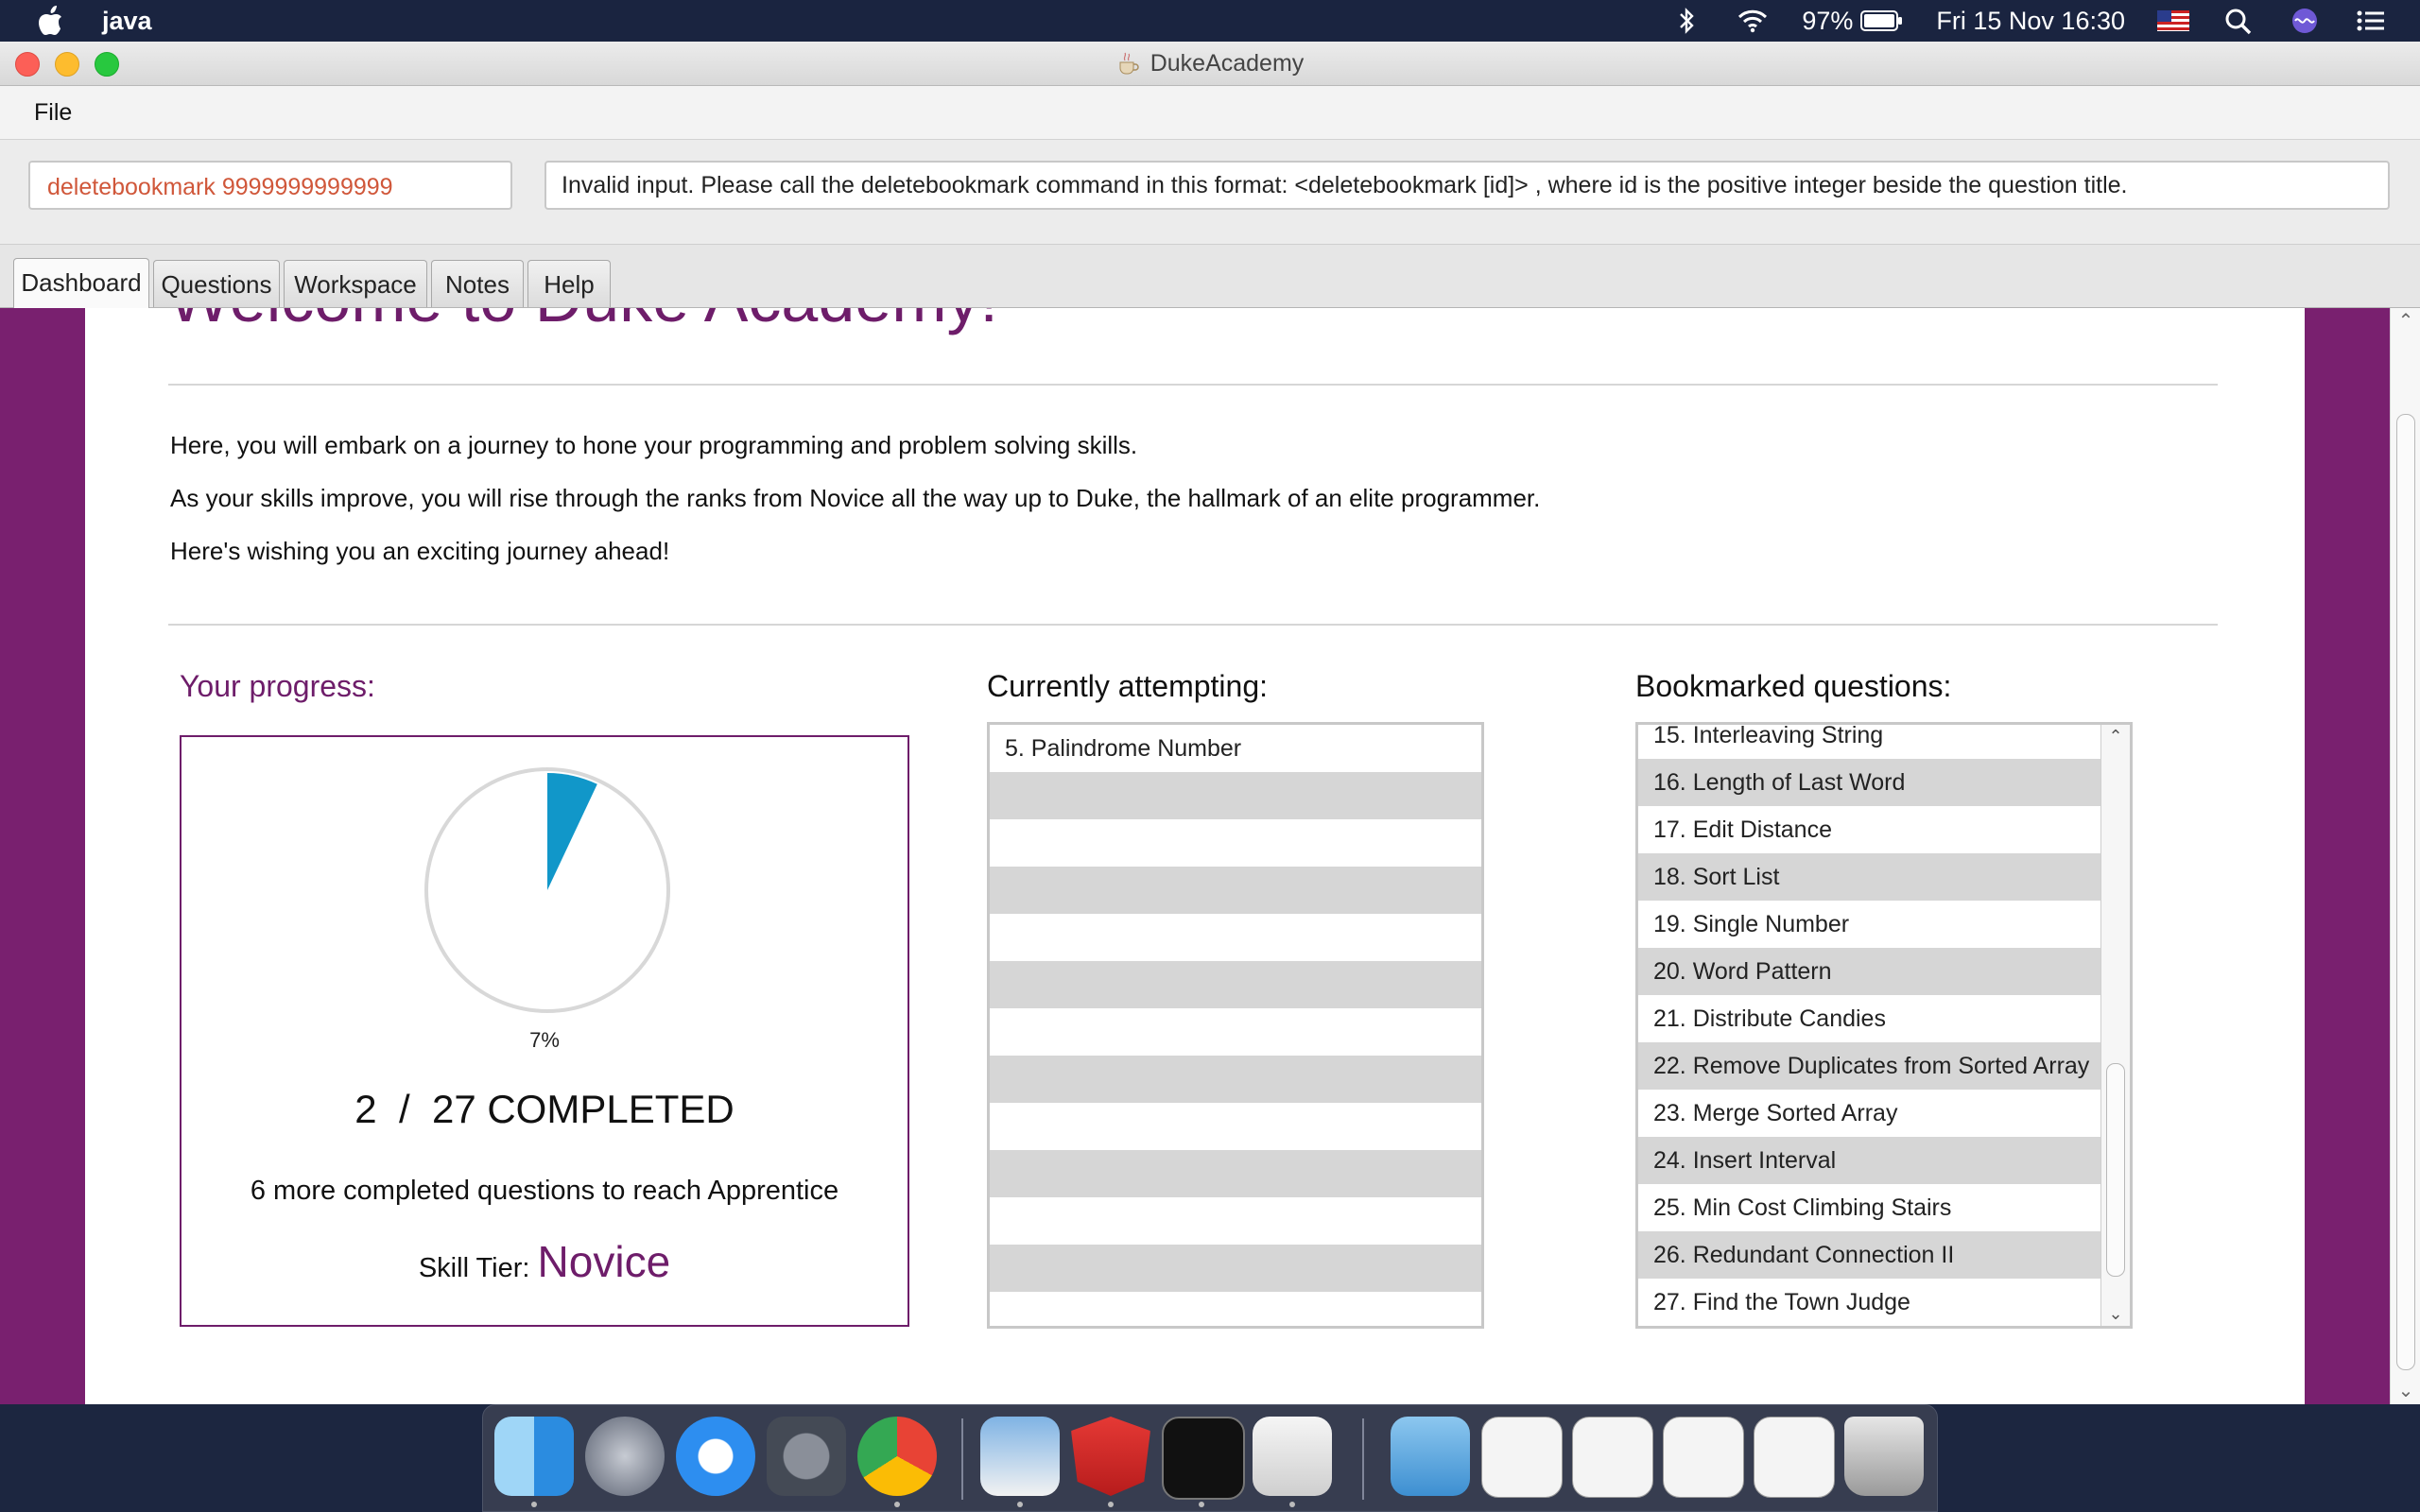  What do you see at coordinates (474, 1268) in the screenshot?
I see `skill-tier-label: Skill Tier:` at bounding box center [474, 1268].